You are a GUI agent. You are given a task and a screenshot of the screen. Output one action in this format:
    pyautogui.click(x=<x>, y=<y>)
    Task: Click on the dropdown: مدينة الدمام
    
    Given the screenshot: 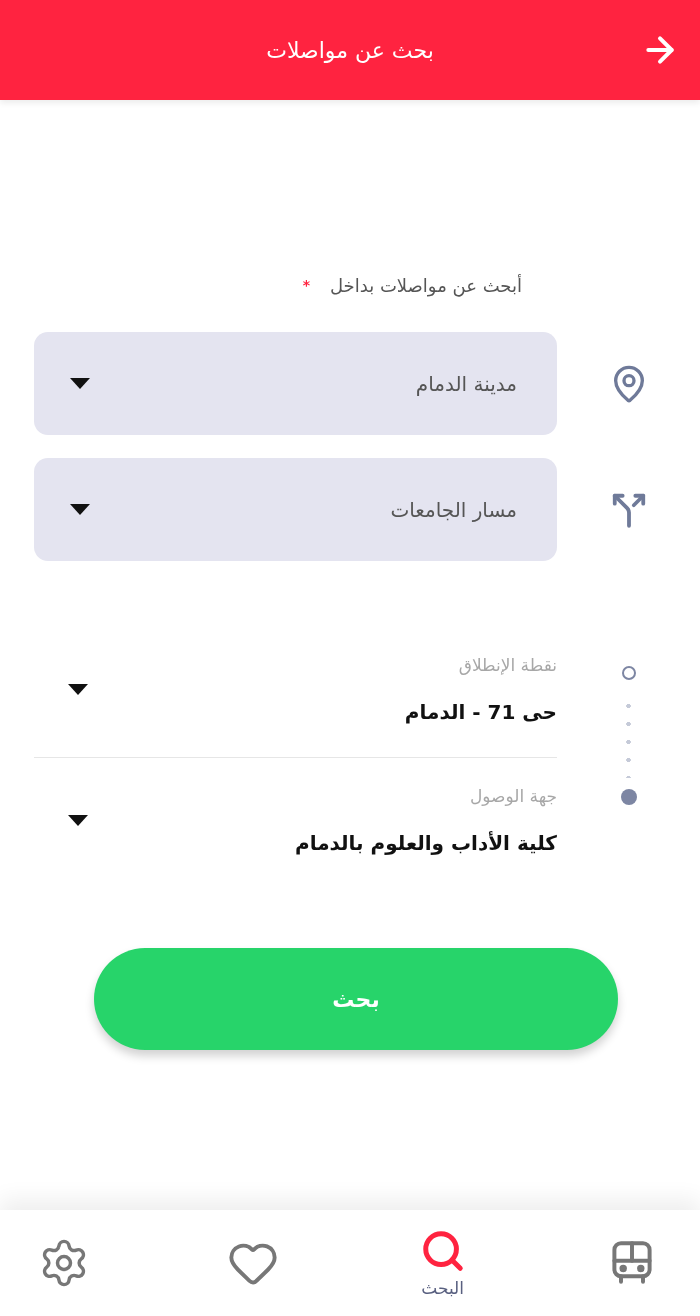 What is the action you would take?
    pyautogui.click(x=295, y=383)
    